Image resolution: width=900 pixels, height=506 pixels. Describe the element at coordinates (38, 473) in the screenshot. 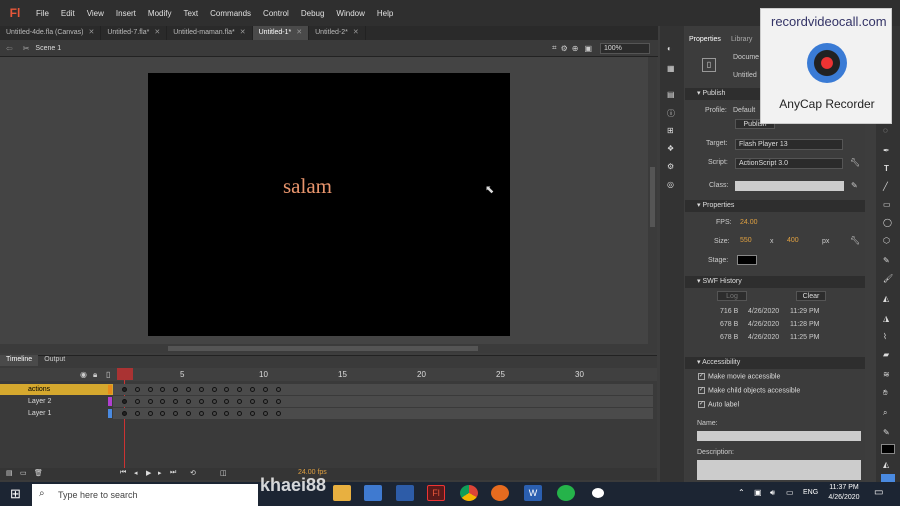

I see `delete-layer-icon: 🗑︎` at that location.